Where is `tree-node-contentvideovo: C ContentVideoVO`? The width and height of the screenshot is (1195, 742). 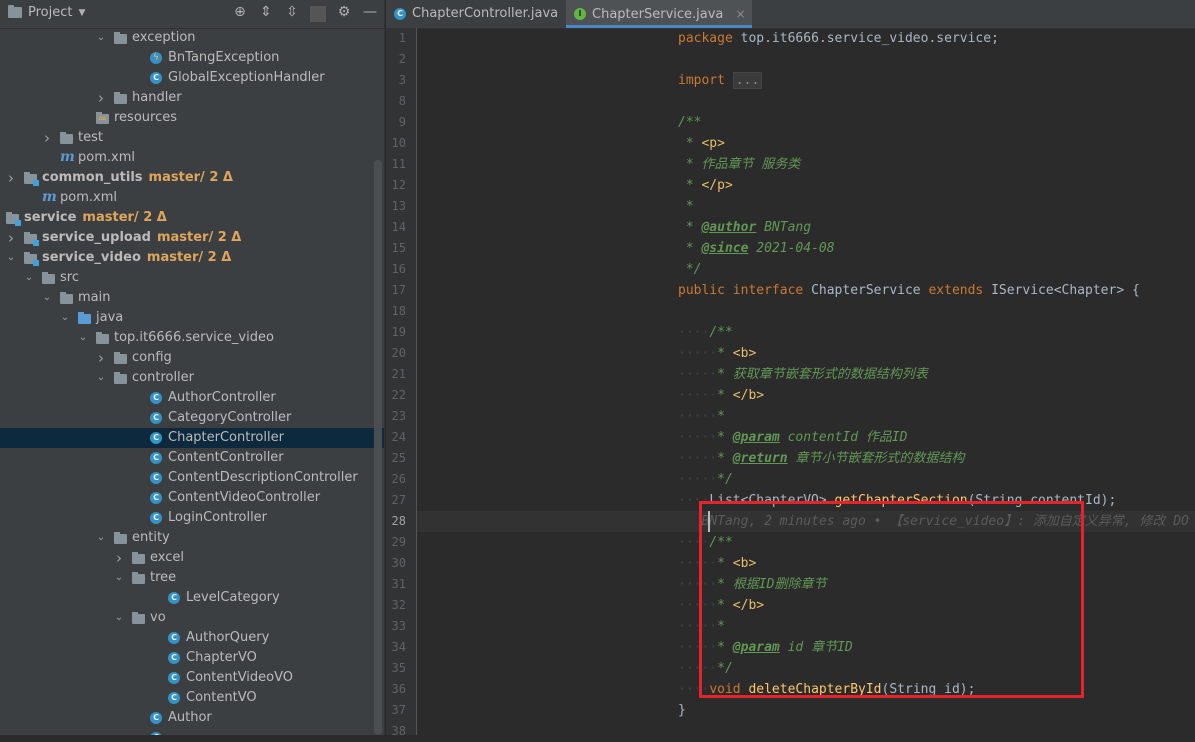 tree-node-contentvideovo: C ContentVideoVO is located at coordinates (192, 678).